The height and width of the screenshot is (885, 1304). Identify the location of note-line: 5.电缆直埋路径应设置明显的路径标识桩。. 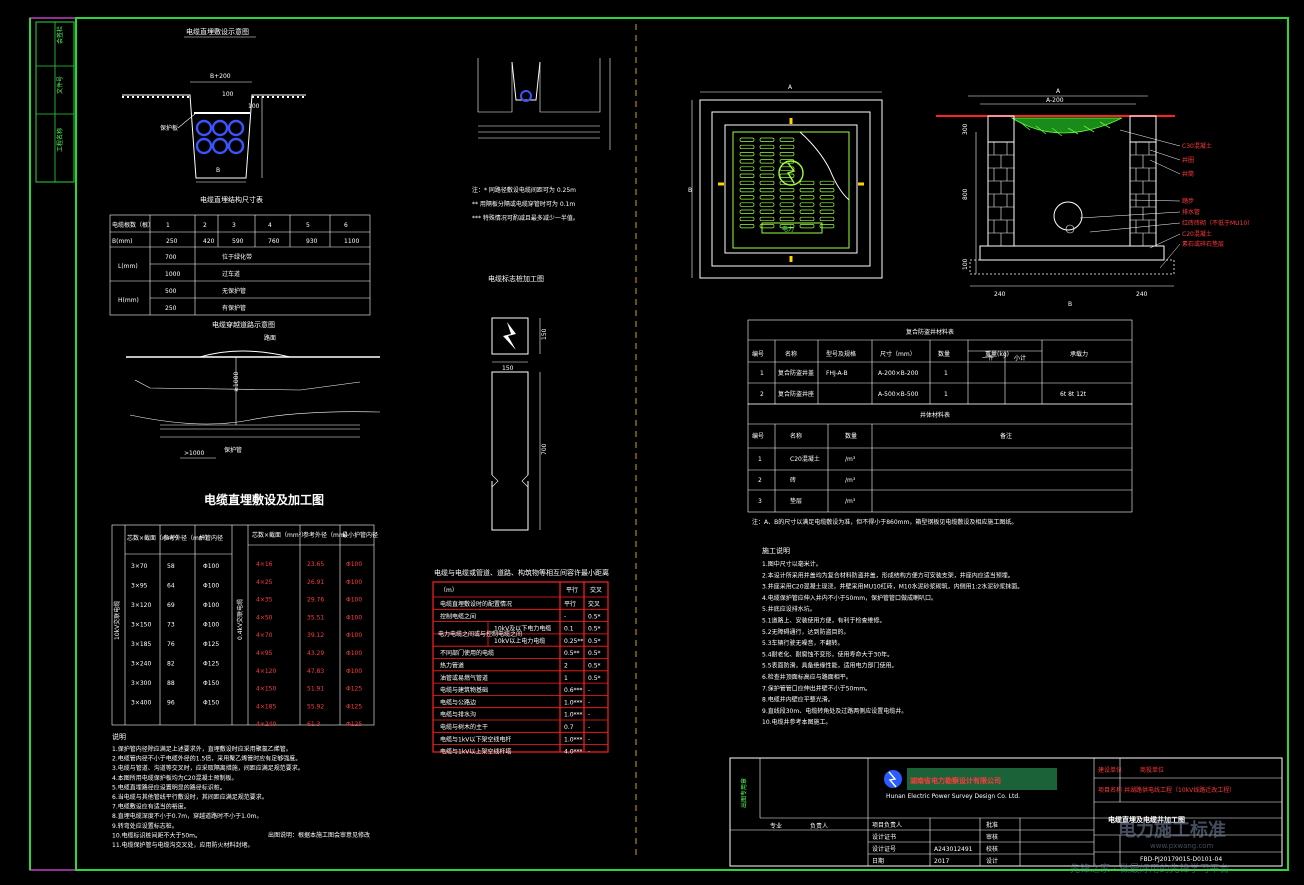
(169, 787).